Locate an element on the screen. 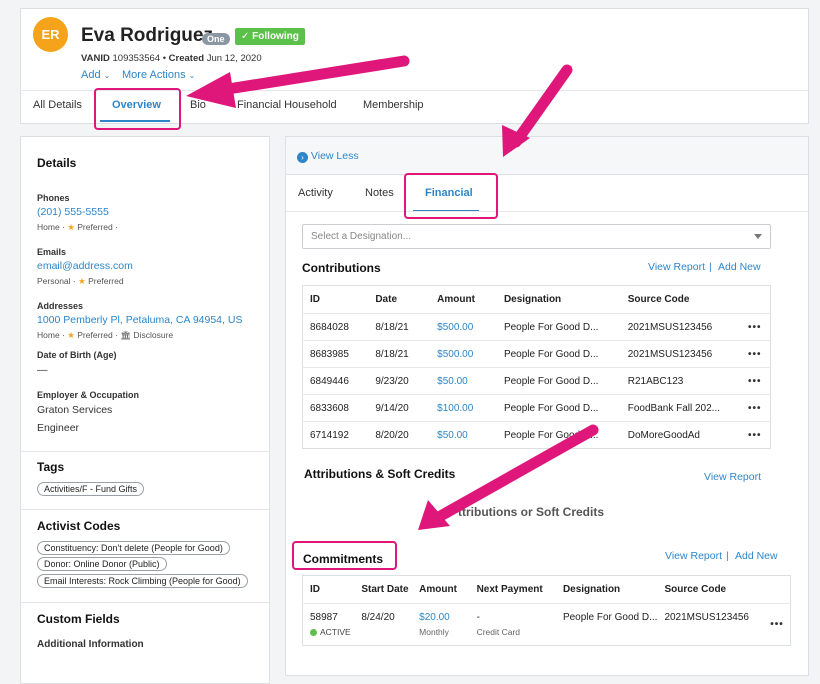 The width and height of the screenshot is (820, 684). arrow-to-overview is located at coordinates (313, 75).